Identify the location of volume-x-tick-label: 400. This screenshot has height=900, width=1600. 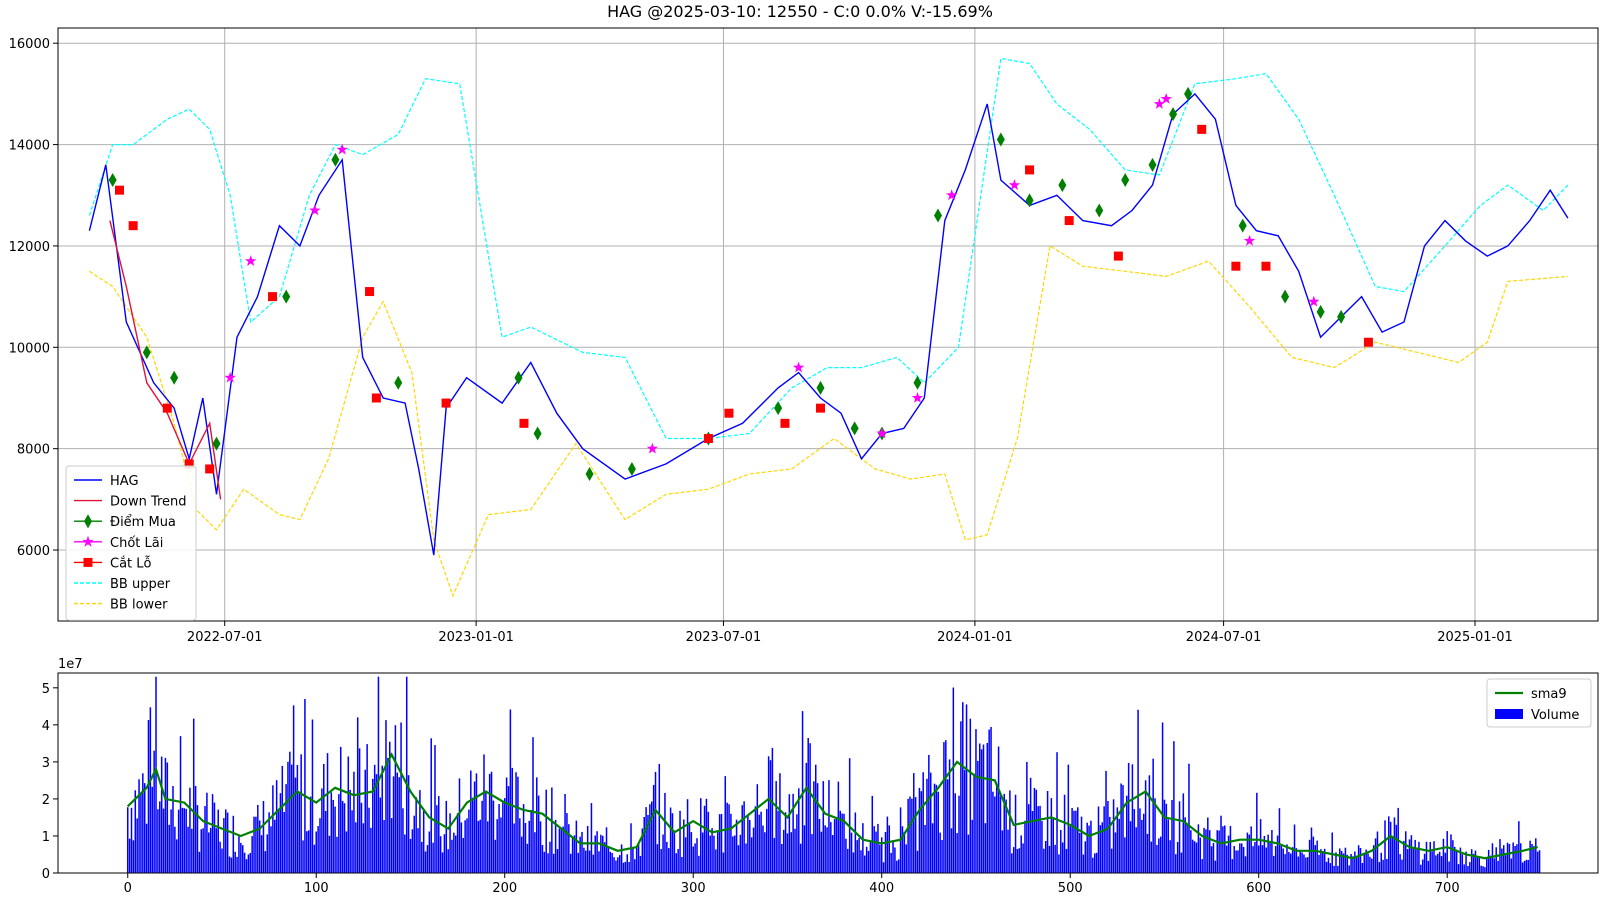
(881, 888).